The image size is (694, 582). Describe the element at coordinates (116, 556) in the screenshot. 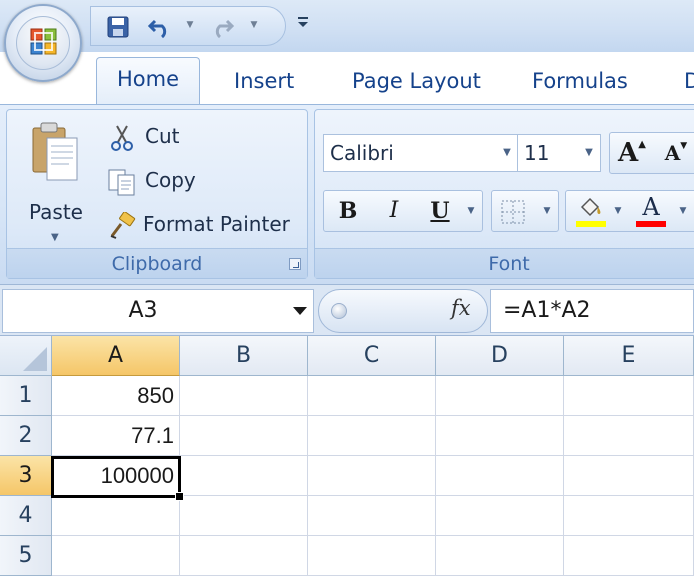

I see `cell-a5` at that location.